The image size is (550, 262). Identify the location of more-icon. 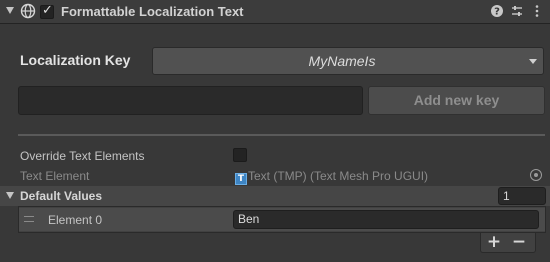
(537, 11).